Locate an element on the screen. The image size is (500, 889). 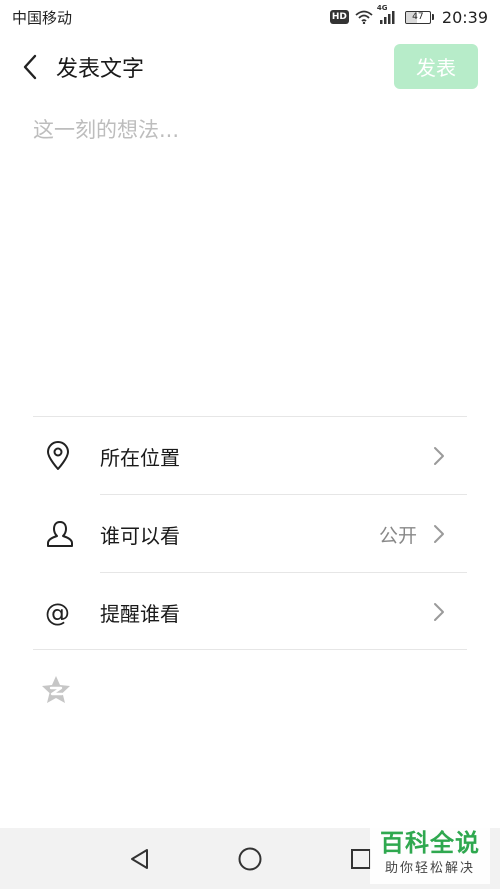
chevron-left-icon is located at coordinates (30, 67).